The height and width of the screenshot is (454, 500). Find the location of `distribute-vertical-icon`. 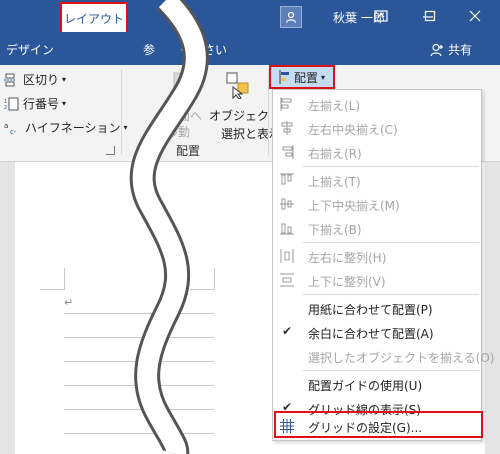

distribute-vertical-icon is located at coordinates (287, 280).